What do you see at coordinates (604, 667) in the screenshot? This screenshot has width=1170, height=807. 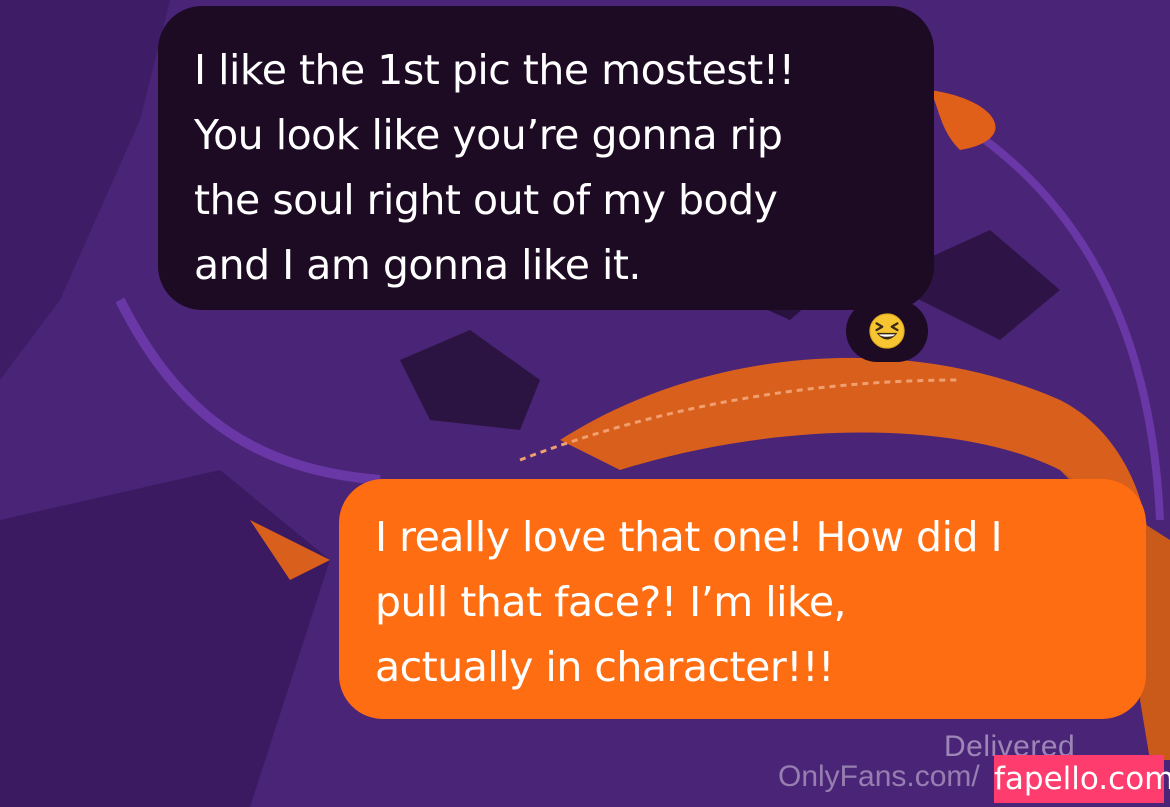 I see `message-text-line: actually in character!!!` at bounding box center [604, 667].